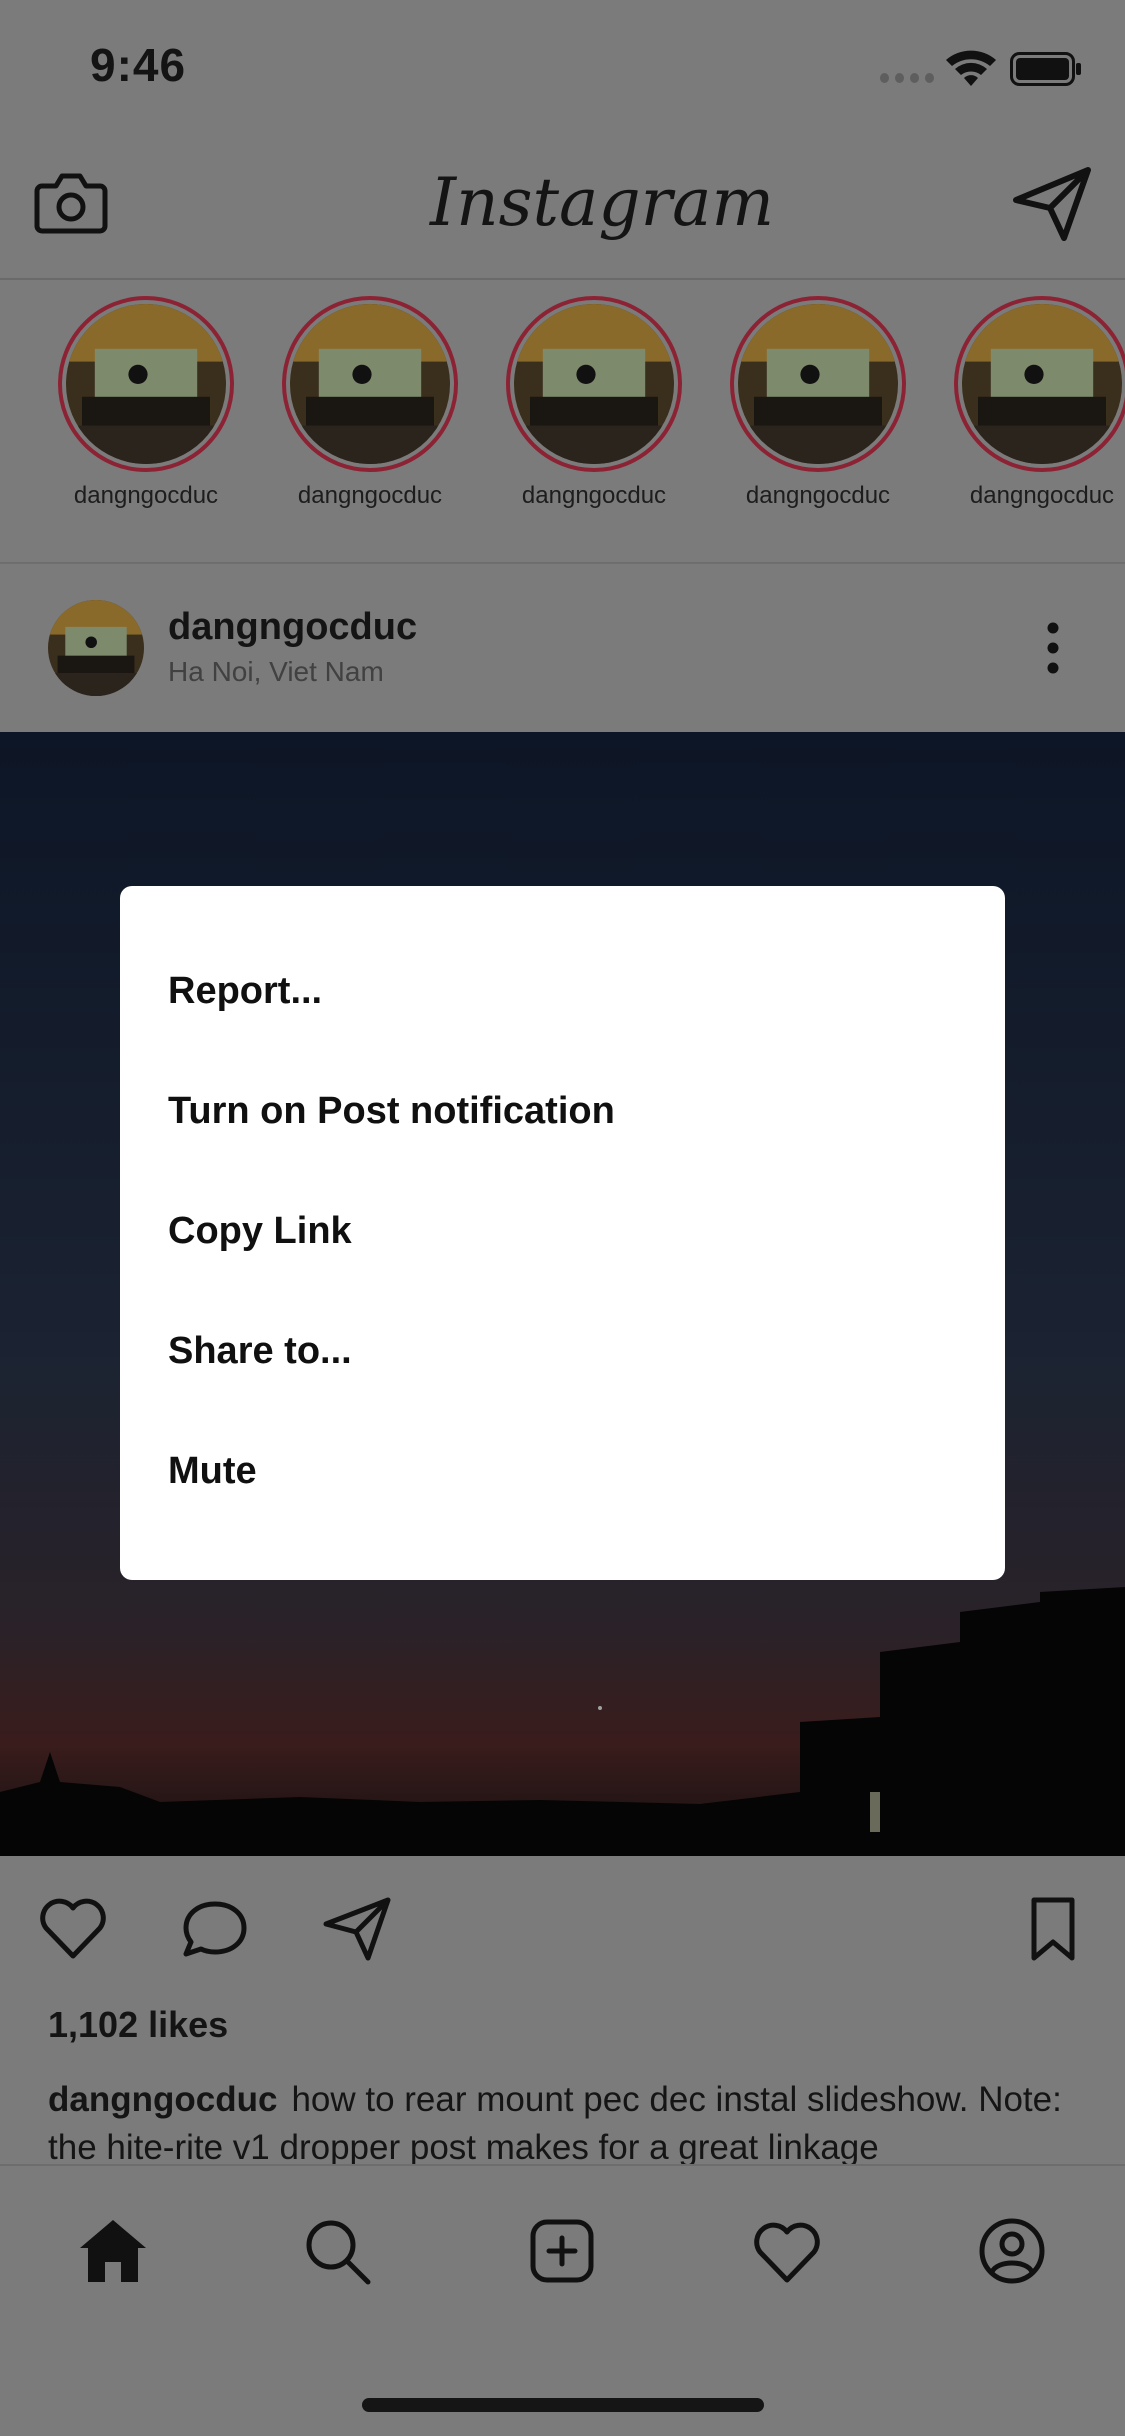 This screenshot has height=2436, width=1125. Describe the element at coordinates (71, 202) in the screenshot. I see `camera-icon` at that location.